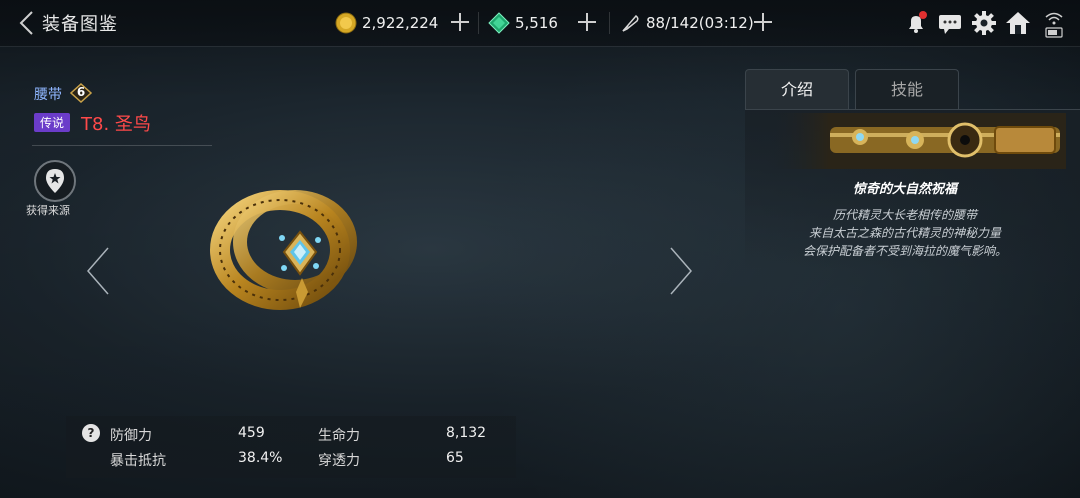 Image resolution: width=1080 pixels, height=498 pixels. Describe the element at coordinates (466, 433) in the screenshot. I see `hp-value: 8,132` at that location.